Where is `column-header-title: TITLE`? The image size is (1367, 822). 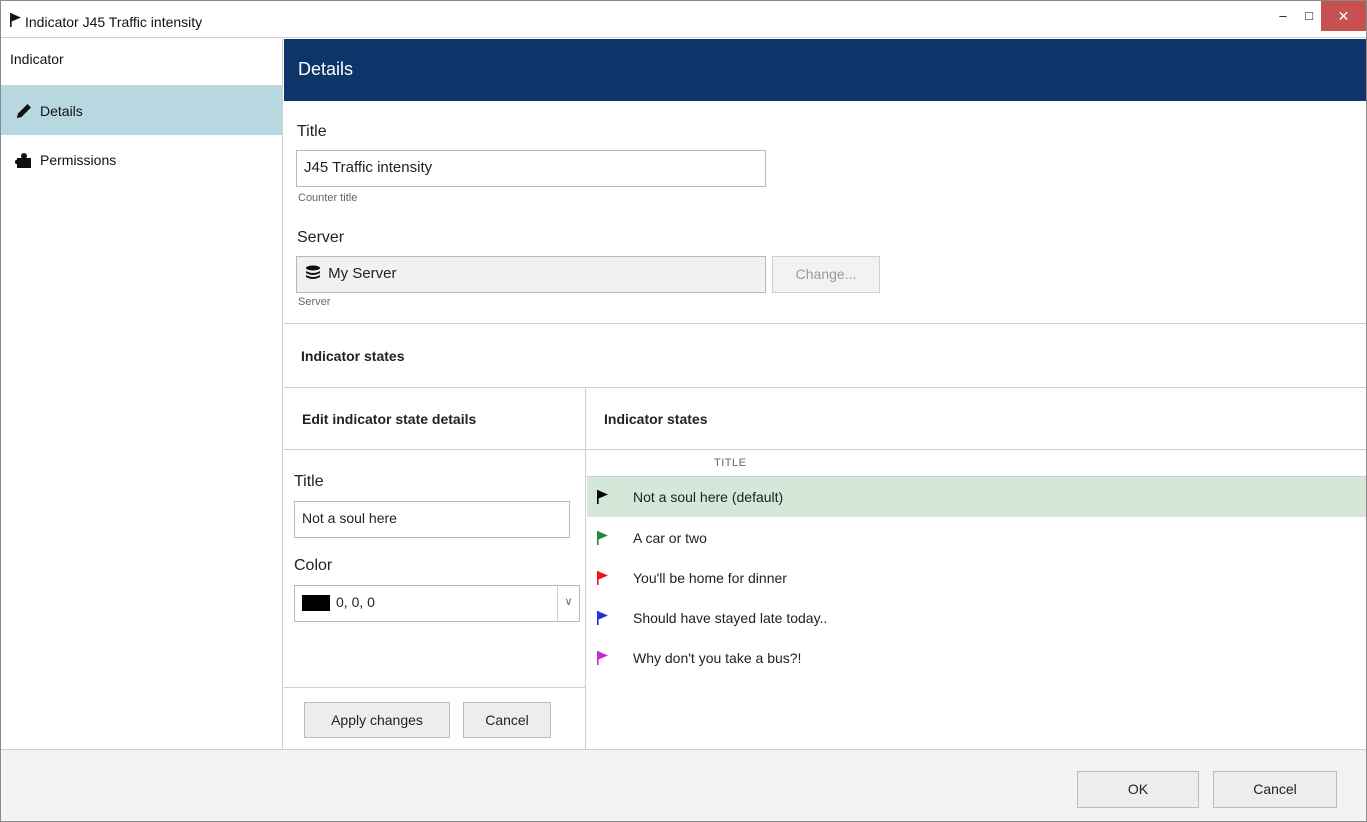 column-header-title: TITLE is located at coordinates (730, 463).